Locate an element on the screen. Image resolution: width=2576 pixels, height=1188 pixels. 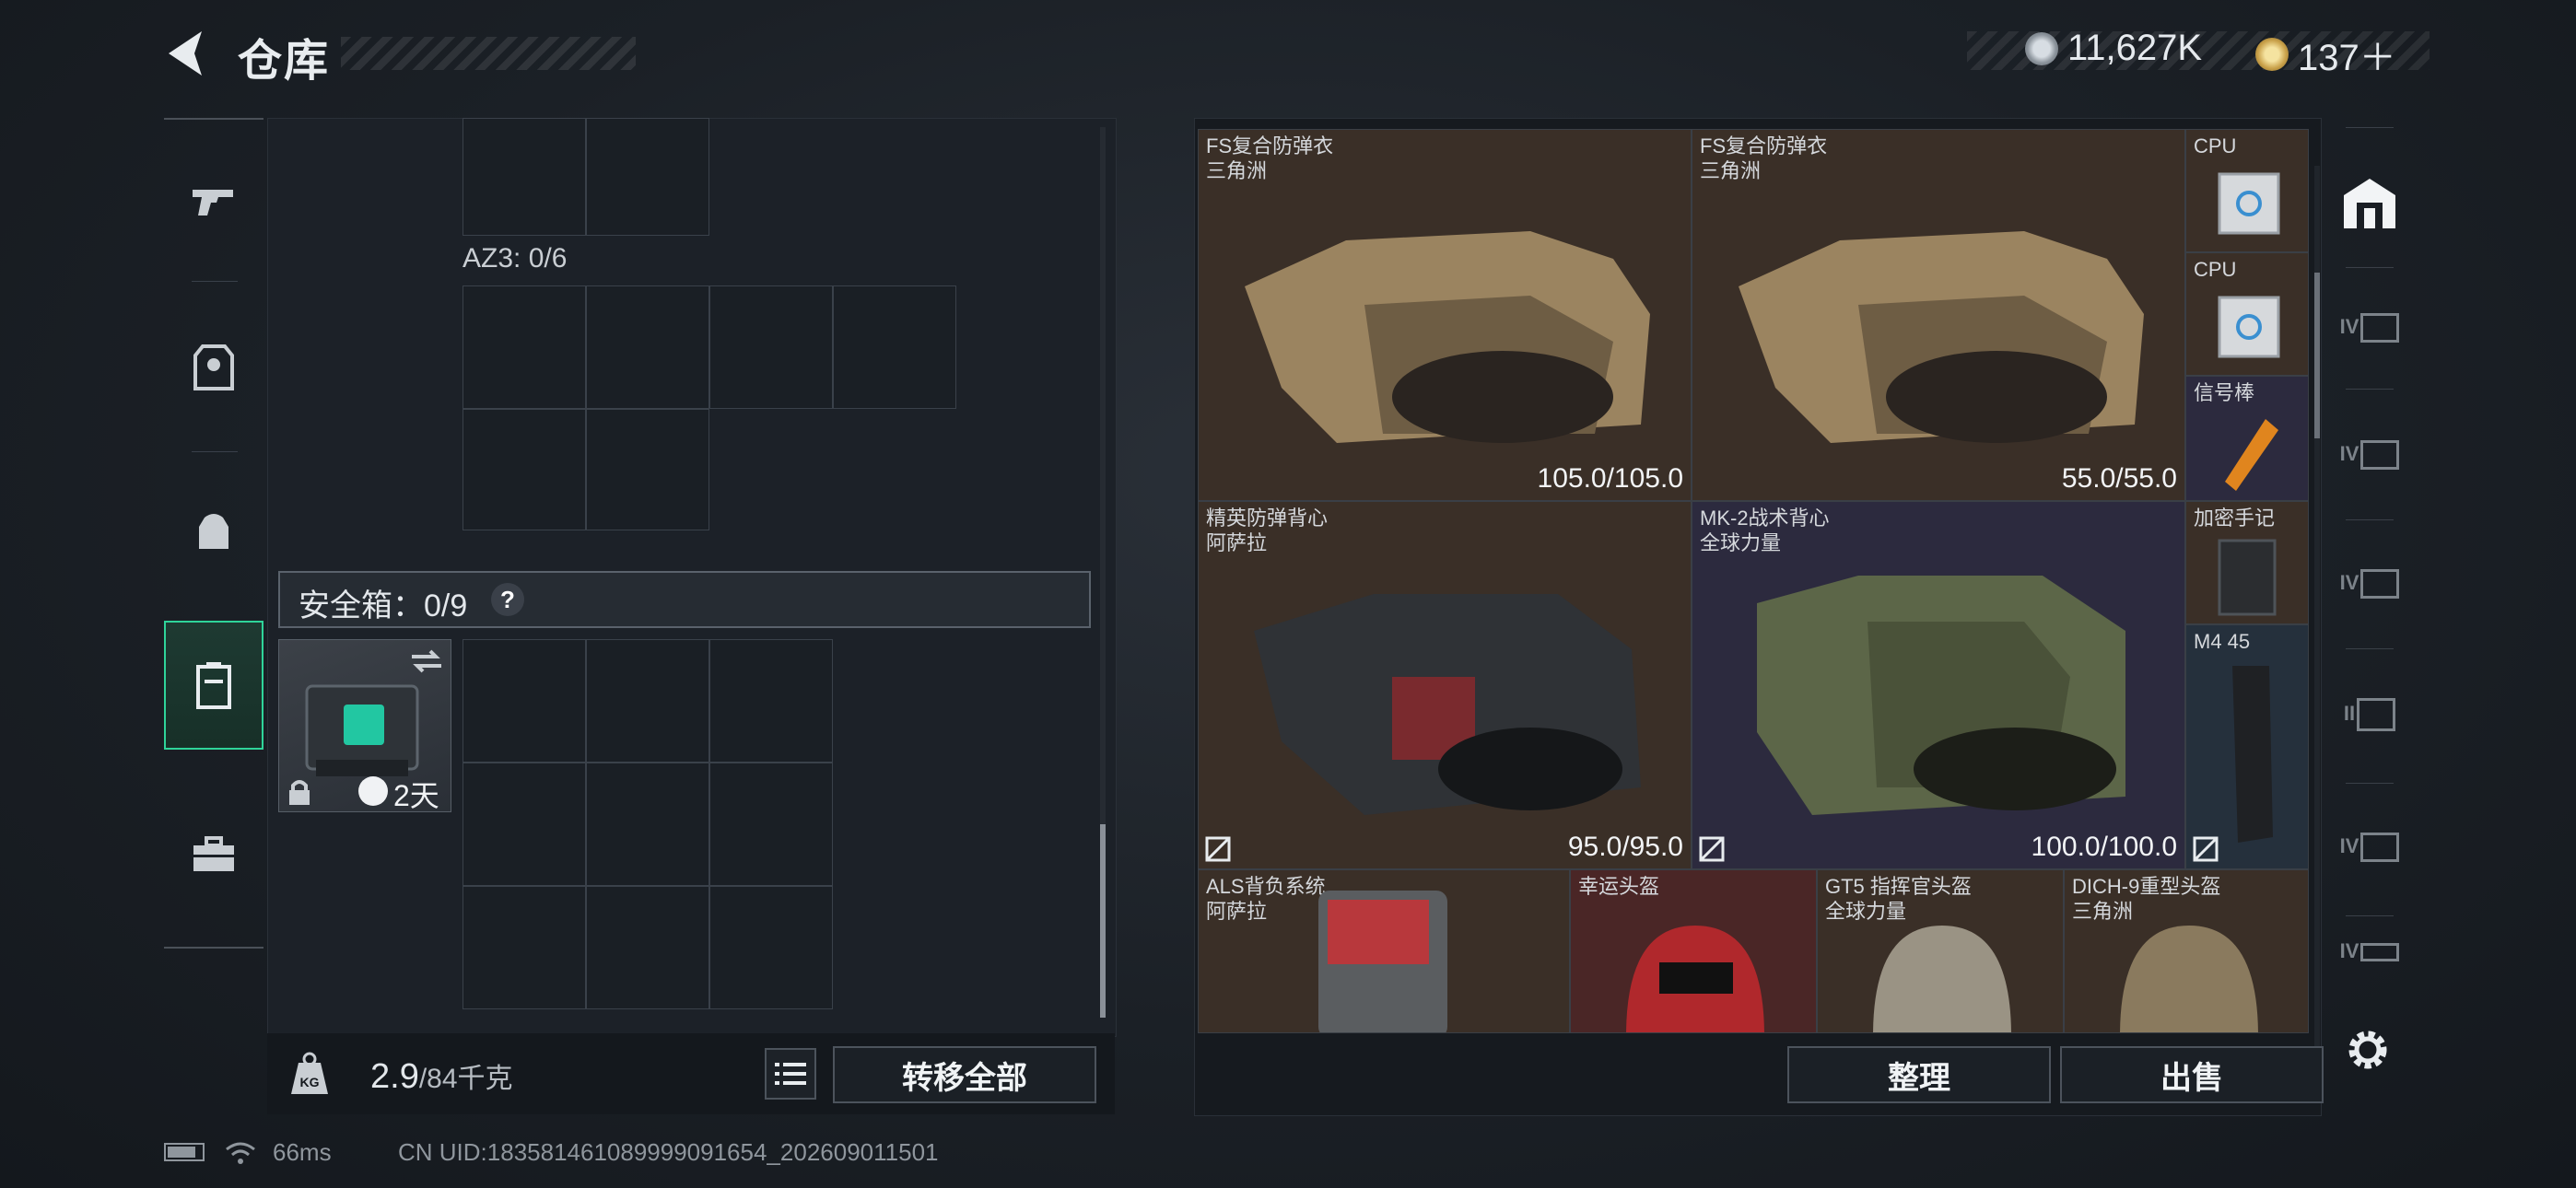
tab-case-4: II is located at coordinates (2369, 714).